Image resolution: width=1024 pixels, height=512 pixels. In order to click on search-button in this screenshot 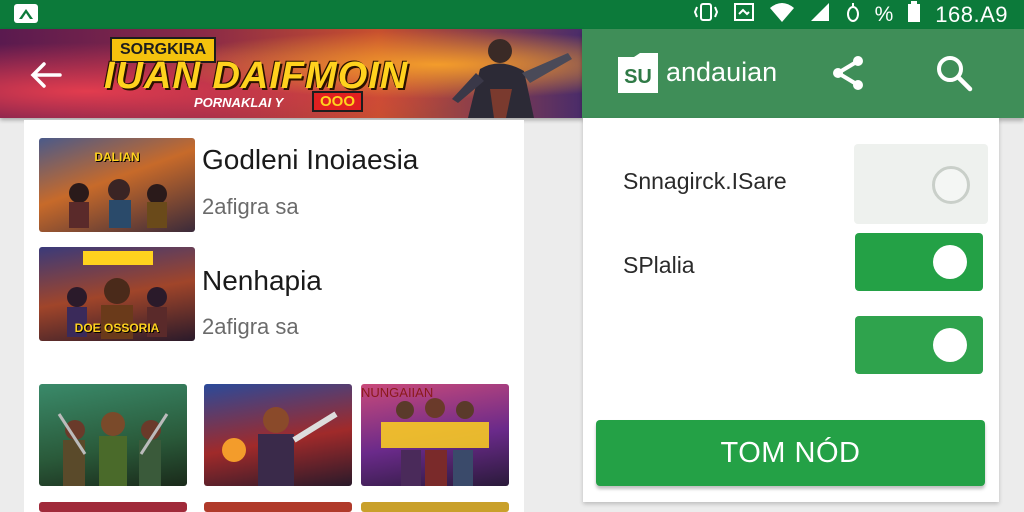, I will do `click(954, 73)`.